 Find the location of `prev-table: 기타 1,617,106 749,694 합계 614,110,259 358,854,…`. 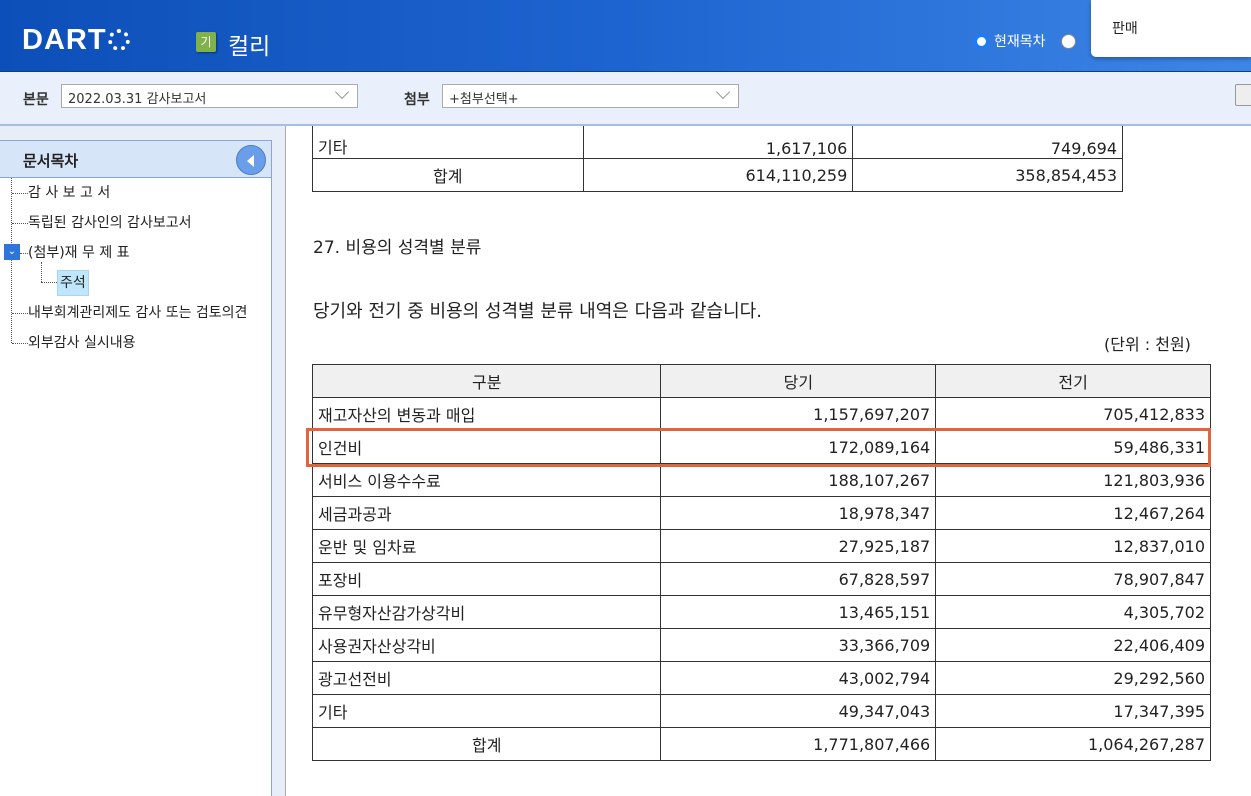

prev-table: 기타 1,617,106 749,694 합계 614,110,259 358,854,… is located at coordinates (717, 159).